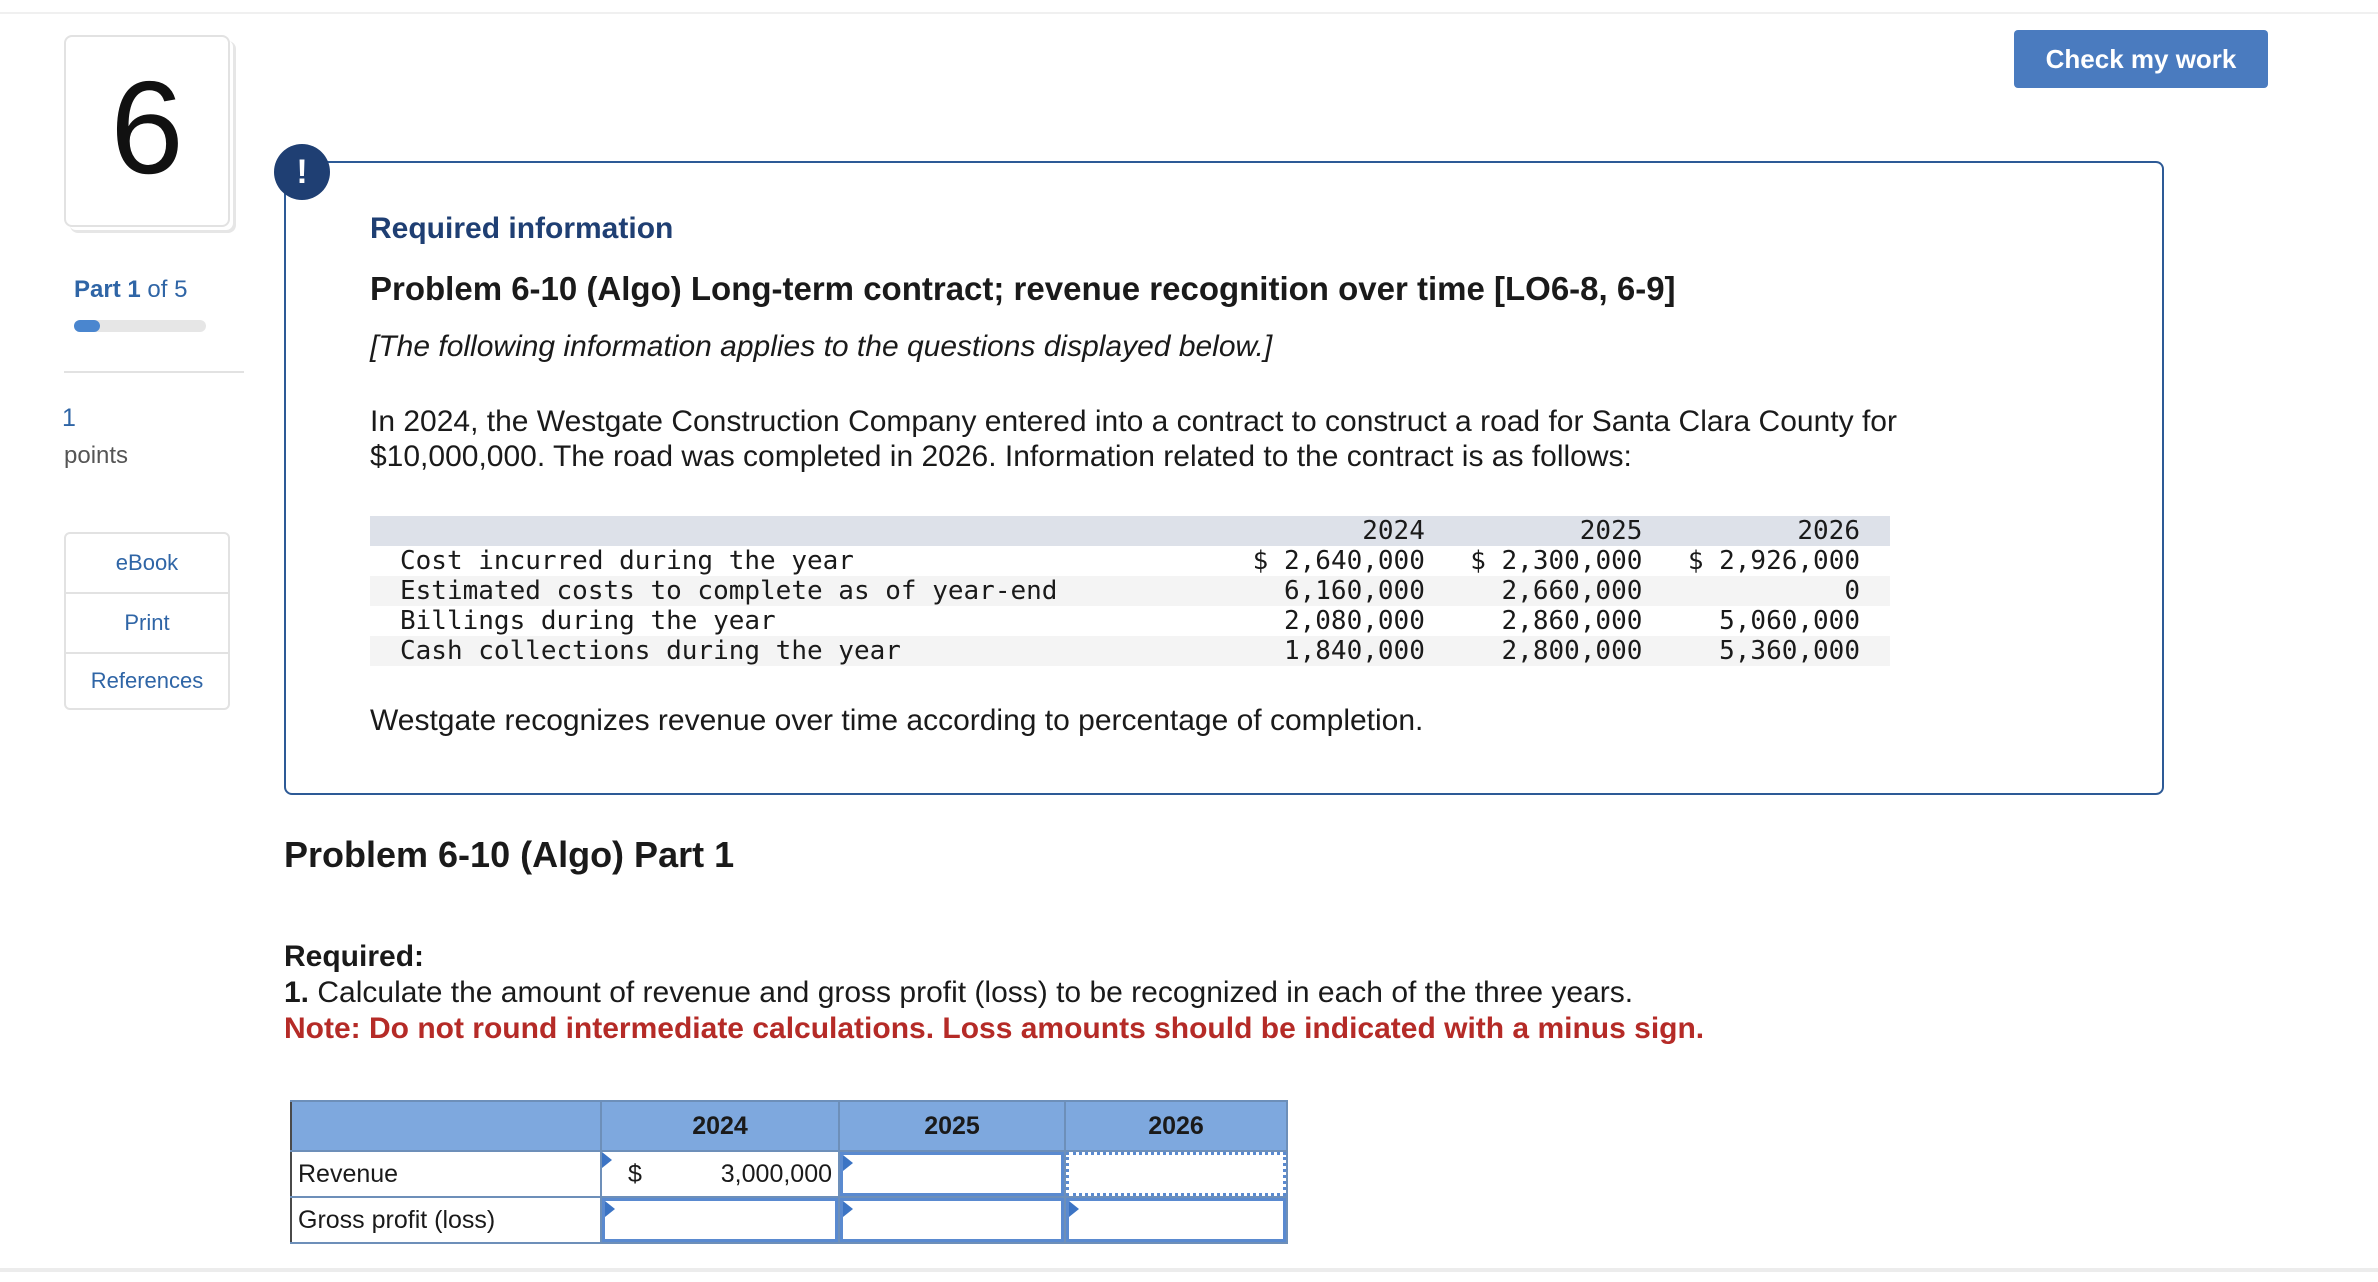 The width and height of the screenshot is (2378, 1282). Describe the element at coordinates (1533, 651) in the screenshot. I see `cell-value: 2,800,000` at that location.